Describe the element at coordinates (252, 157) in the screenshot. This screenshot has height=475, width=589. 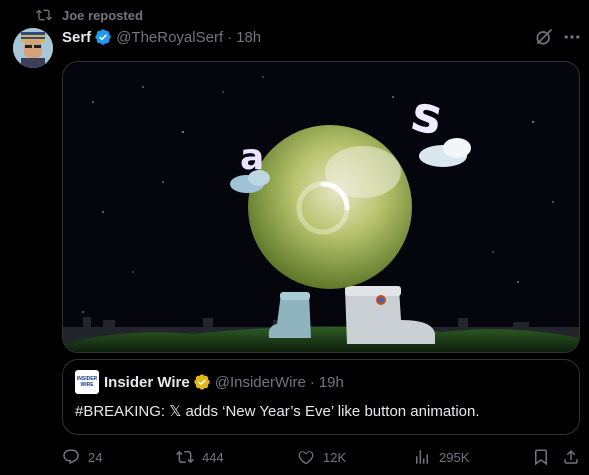
I see `svg-text: a` at that location.